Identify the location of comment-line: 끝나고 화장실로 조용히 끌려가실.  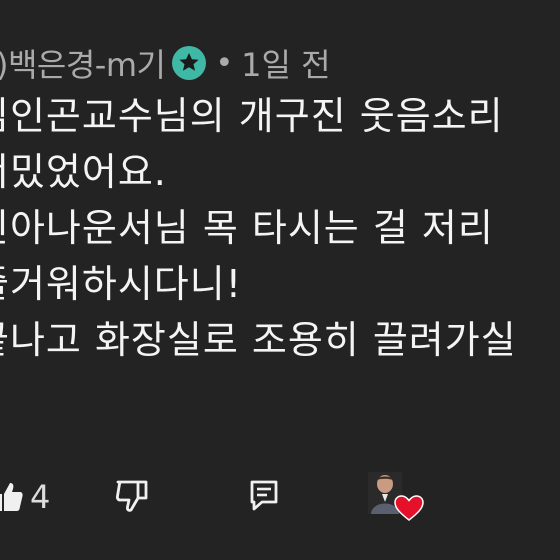
(258, 340).